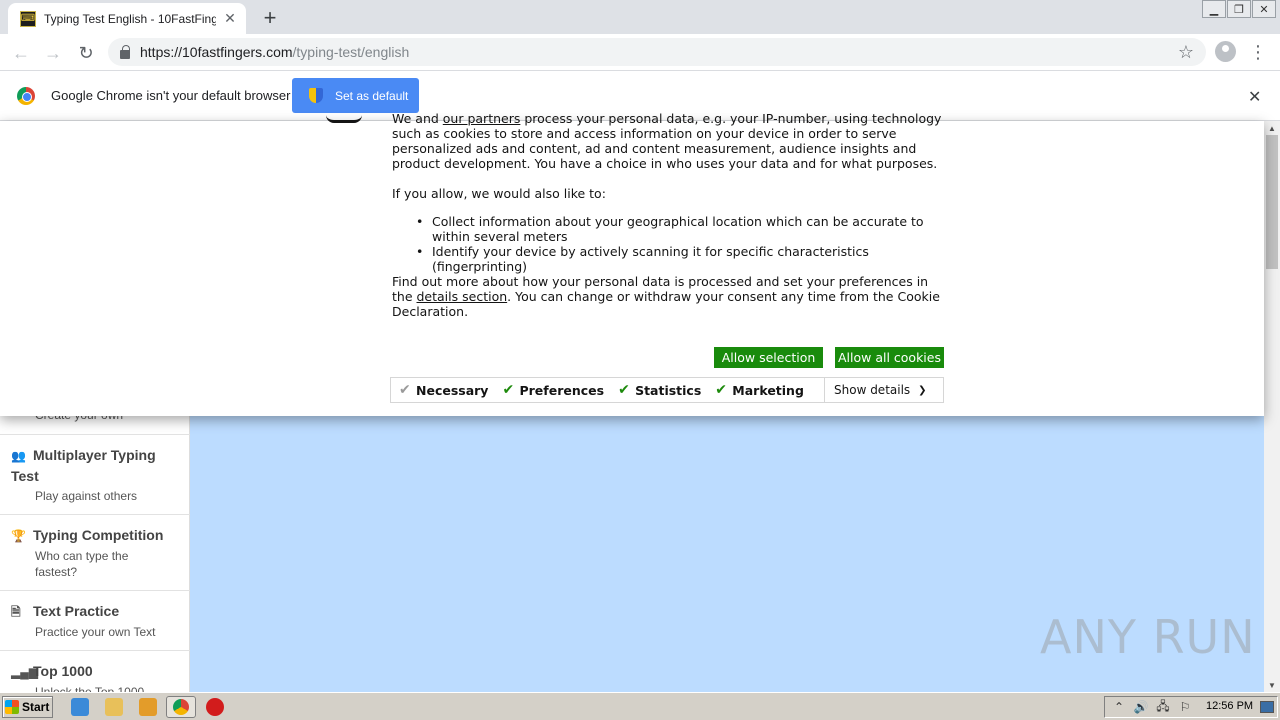 This screenshot has width=1280, height=720. What do you see at coordinates (452, 390) in the screenshot?
I see `checkbox-label: Necessary` at bounding box center [452, 390].